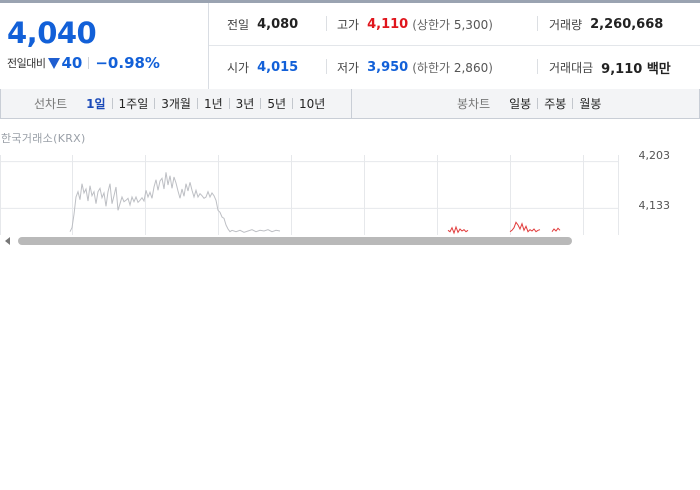  I want to click on y-tick-label: 4,203, so click(655, 155).